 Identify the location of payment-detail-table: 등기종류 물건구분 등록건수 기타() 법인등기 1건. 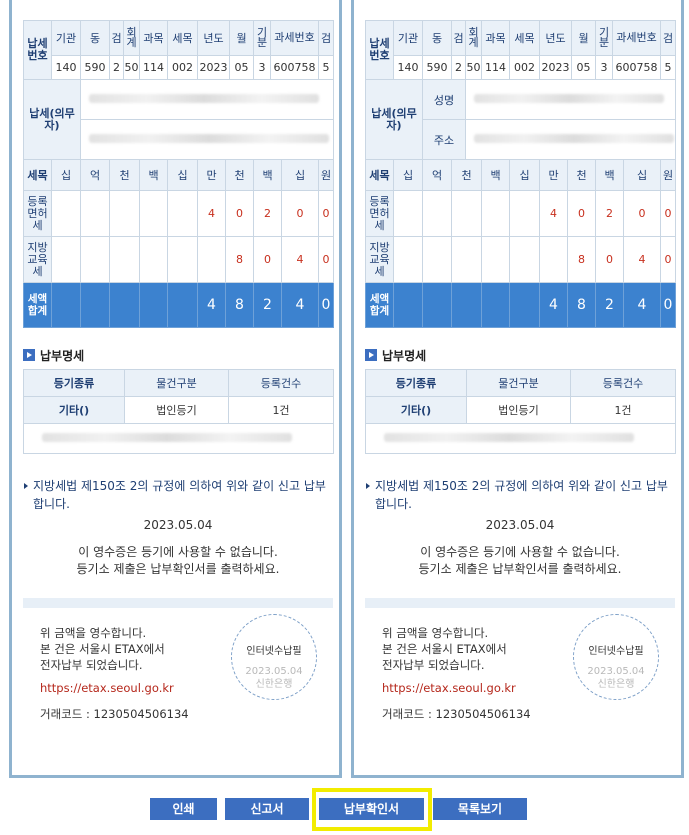
(178, 411).